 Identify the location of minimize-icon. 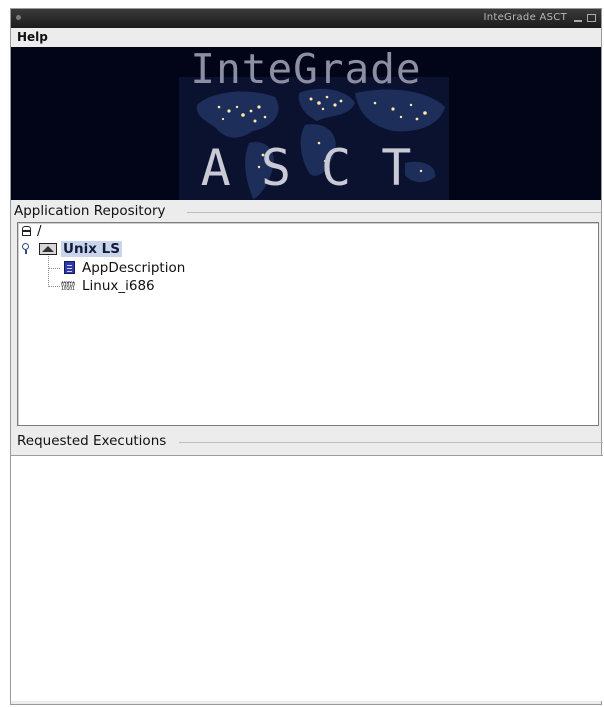
(578, 21).